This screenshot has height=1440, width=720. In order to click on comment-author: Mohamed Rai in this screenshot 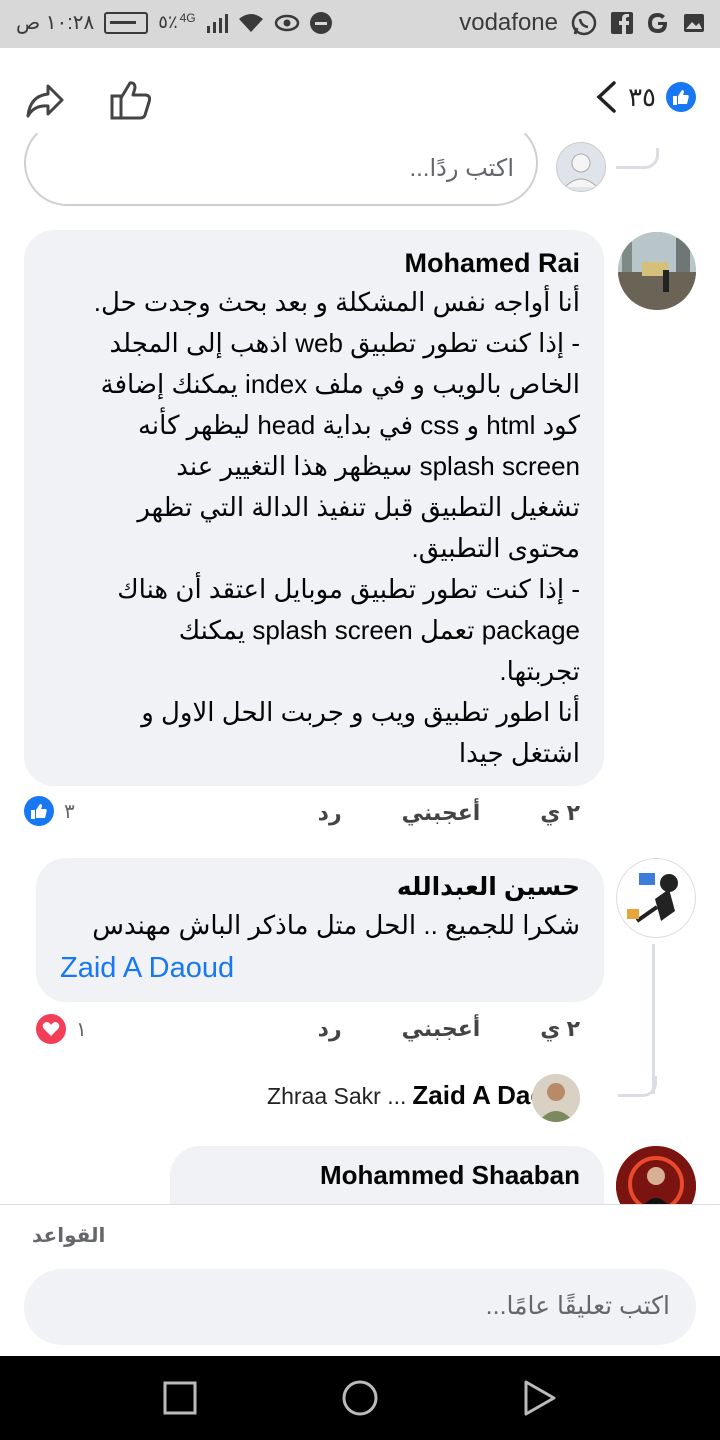, I will do `click(492, 263)`.